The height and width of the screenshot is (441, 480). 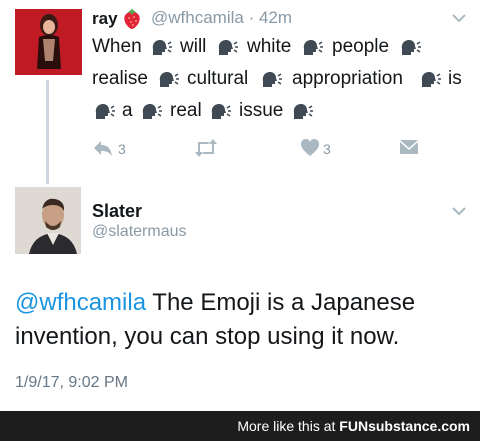 What do you see at coordinates (122, 149) in the screenshot?
I see `reply-count: 3` at bounding box center [122, 149].